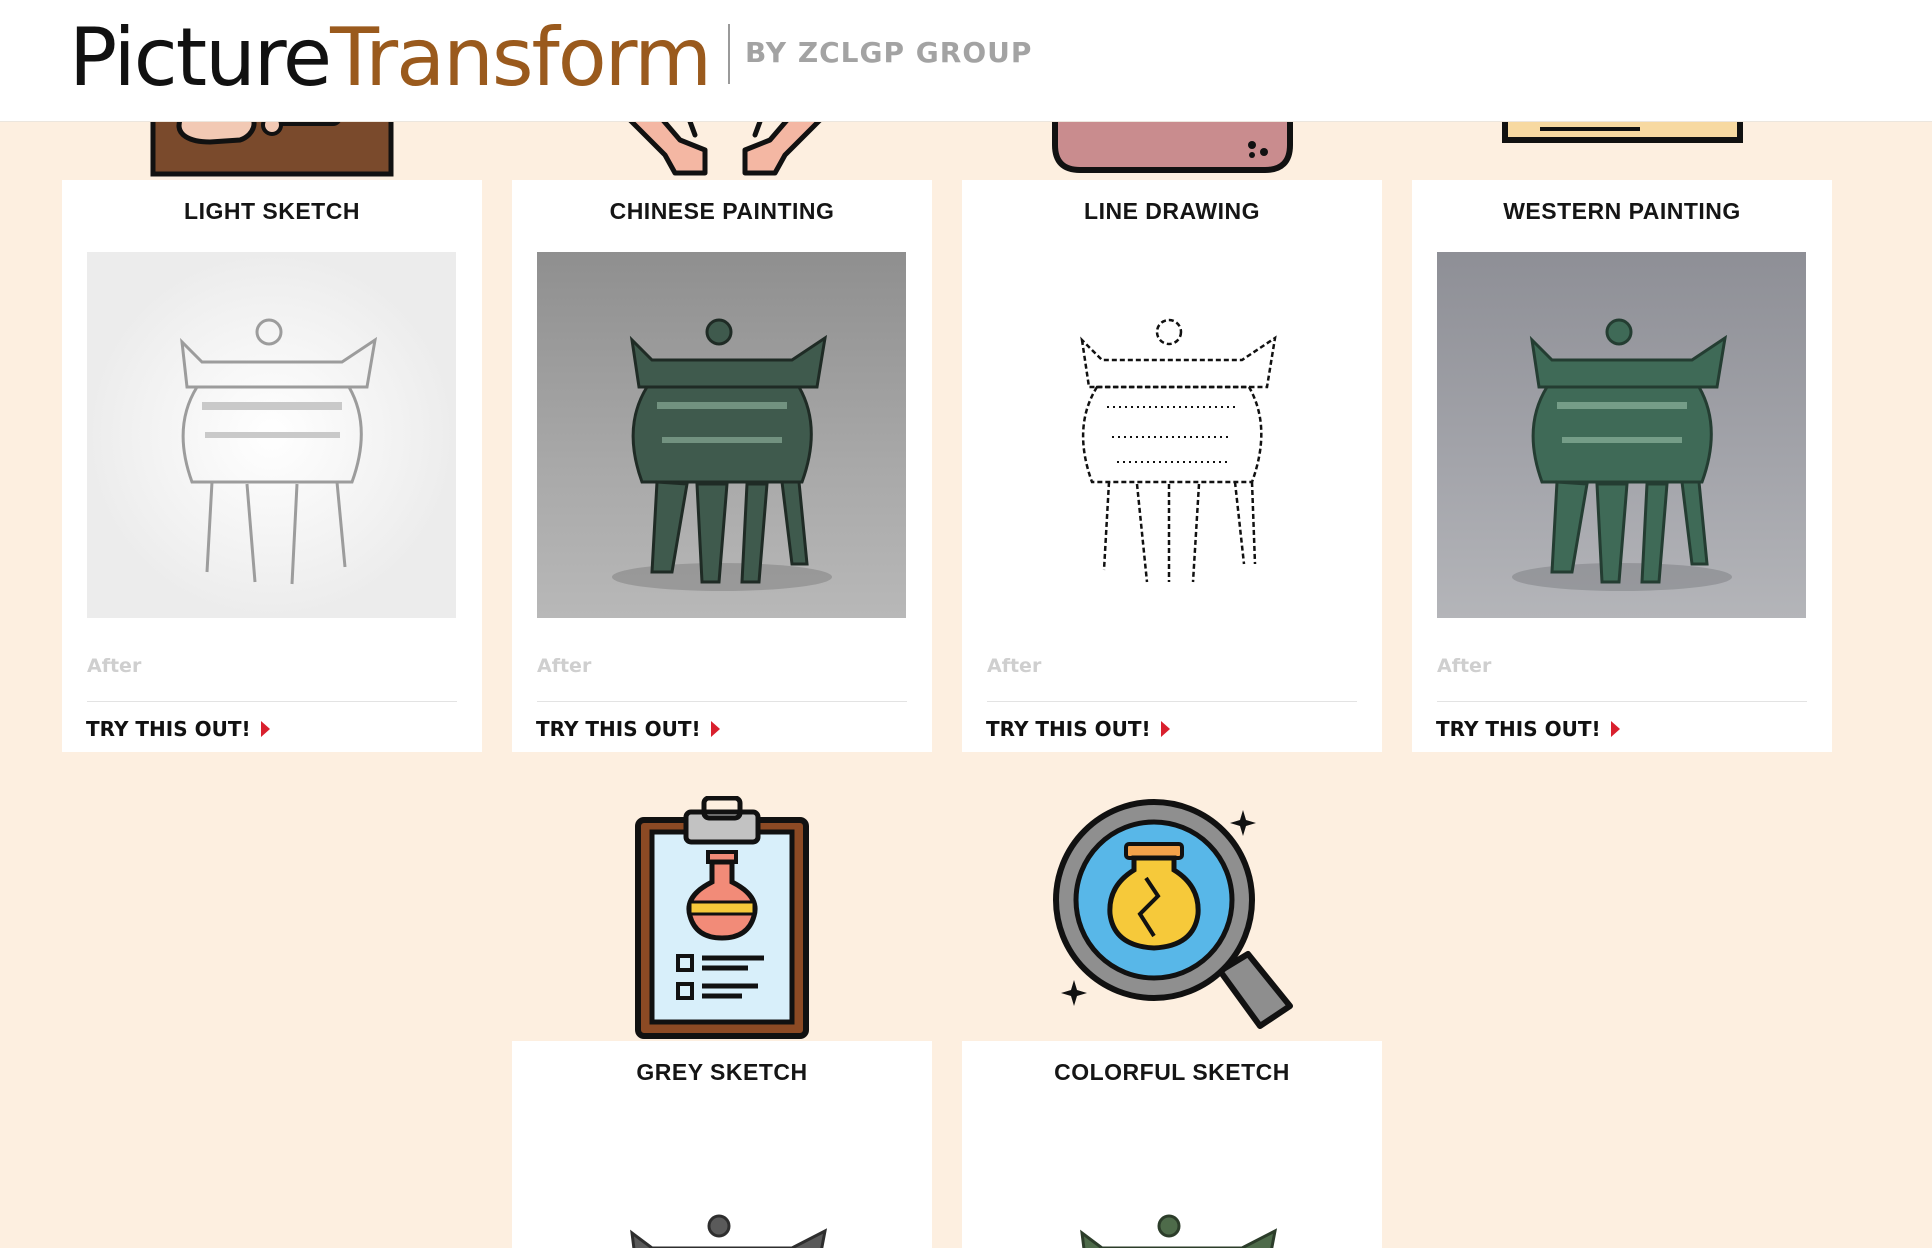 Image resolution: width=1932 pixels, height=1248 pixels. I want to click on site-header: PictureTransform BY ZCLGP GROUP, so click(966, 61).